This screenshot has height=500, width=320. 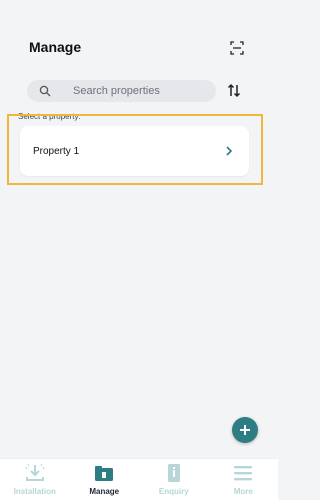 What do you see at coordinates (104, 473) in the screenshot?
I see `manage-icon` at bounding box center [104, 473].